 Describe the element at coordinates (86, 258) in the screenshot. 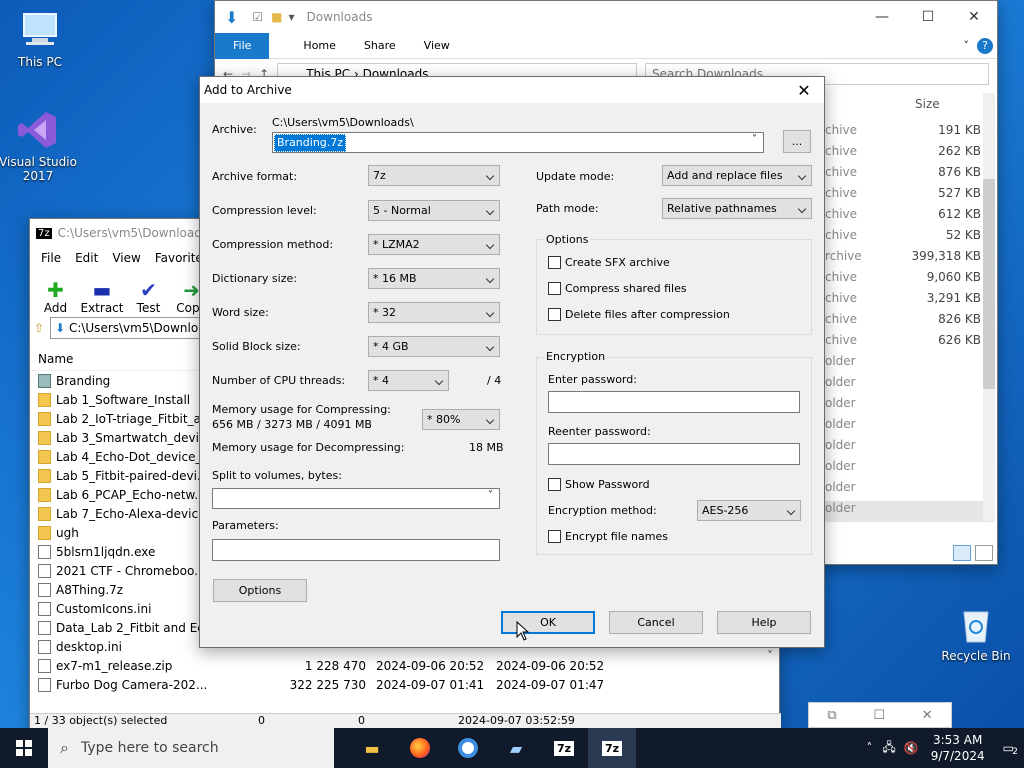

I see `menu-edit: Edit` at that location.